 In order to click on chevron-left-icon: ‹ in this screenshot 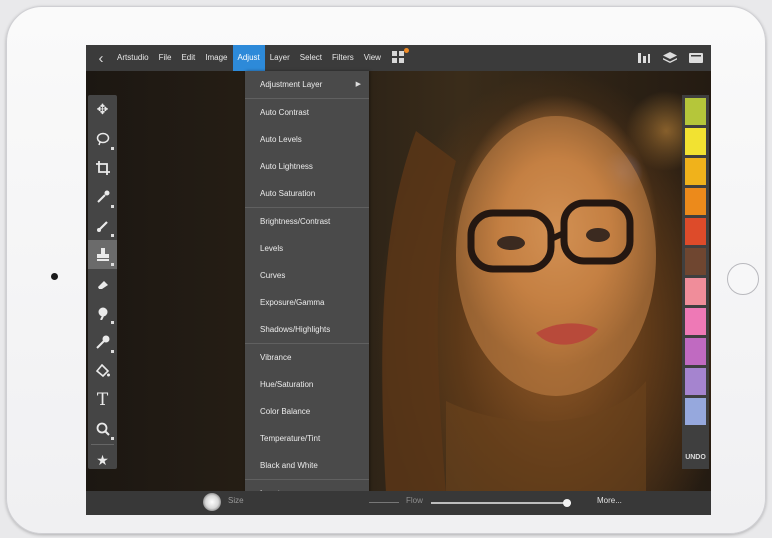, I will do `click(101, 58)`.